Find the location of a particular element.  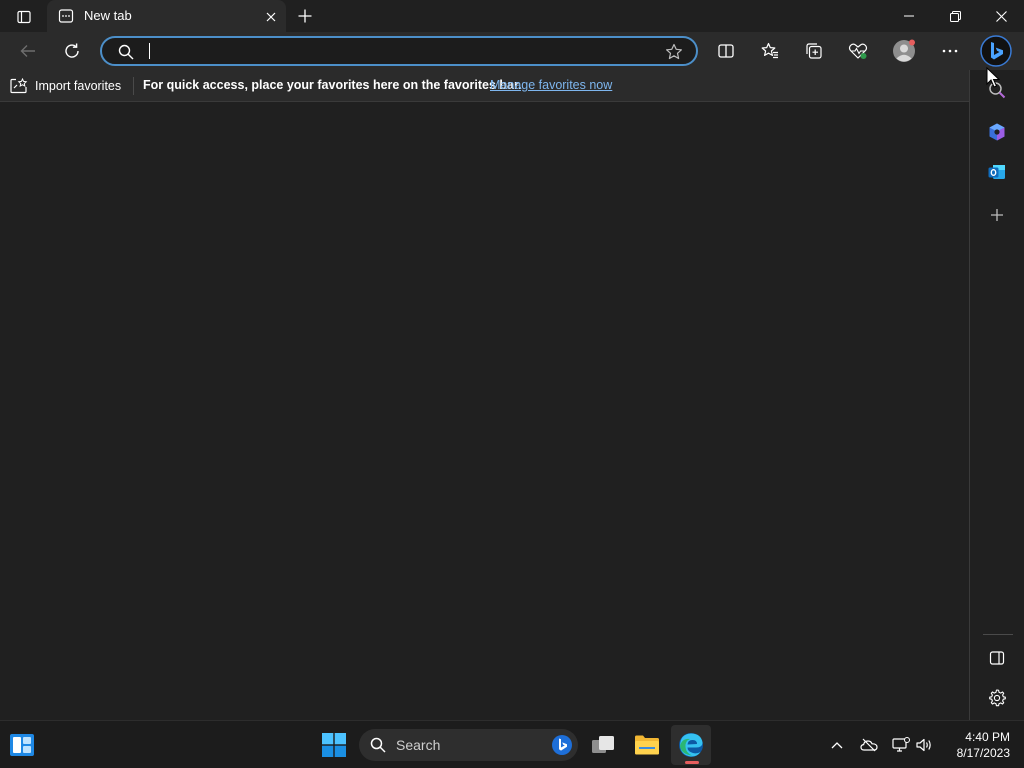

file-explorer-icon is located at coordinates (647, 745).